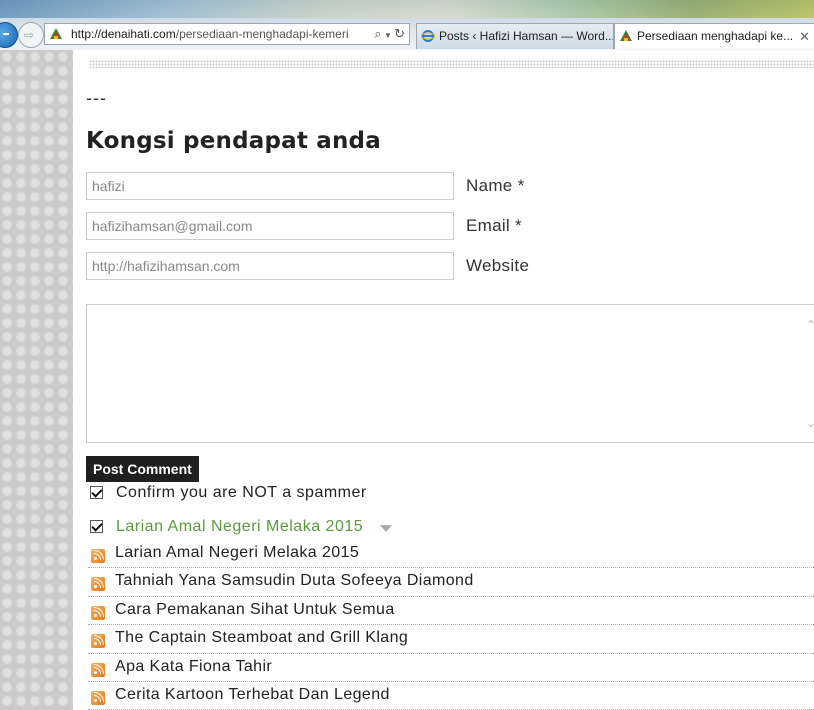 The image size is (814, 710). Describe the element at coordinates (810, 423) in the screenshot. I see `scroll-down-icon: ⌄` at that location.